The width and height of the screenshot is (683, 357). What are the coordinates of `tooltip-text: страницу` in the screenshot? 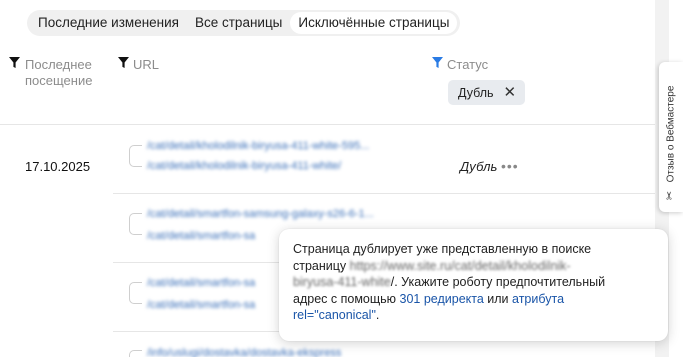 It's located at (321, 265).